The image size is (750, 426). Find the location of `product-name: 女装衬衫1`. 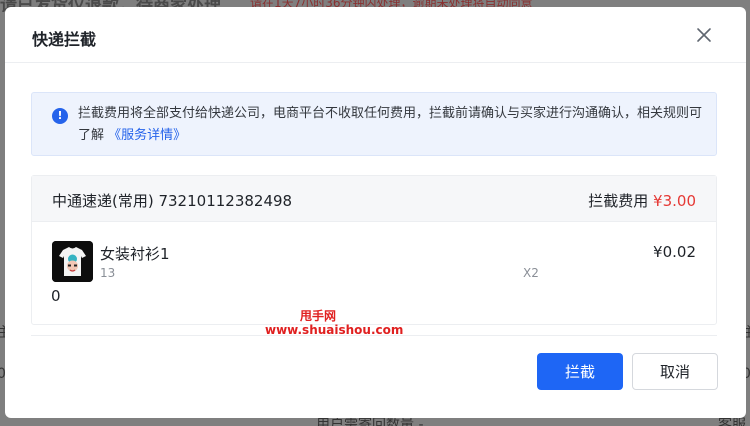

product-name: 女装衬衫1 is located at coordinates (135, 254).